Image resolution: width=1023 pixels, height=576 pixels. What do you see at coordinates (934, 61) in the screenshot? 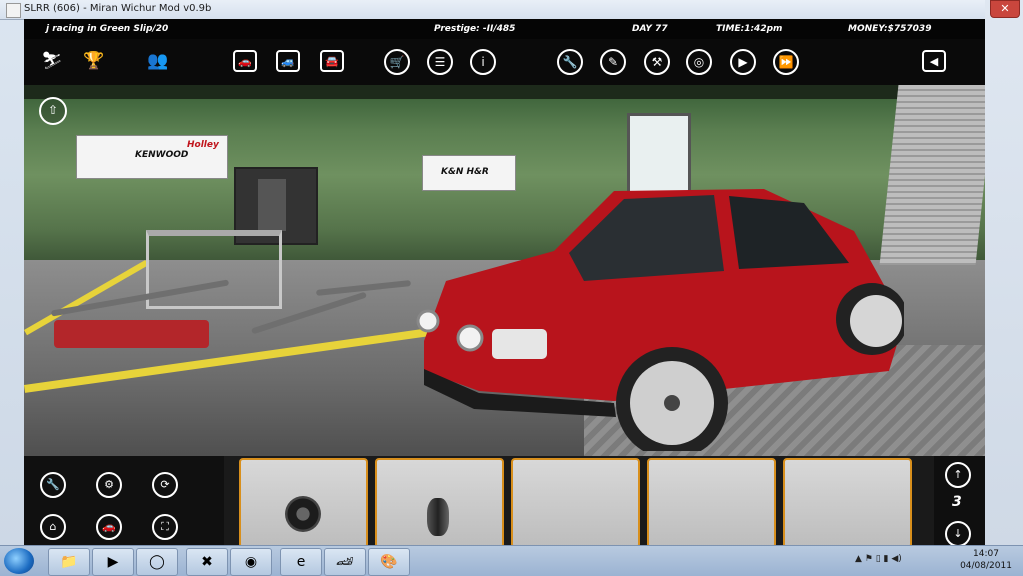
I see `exit-icon: ◀` at bounding box center [934, 61].